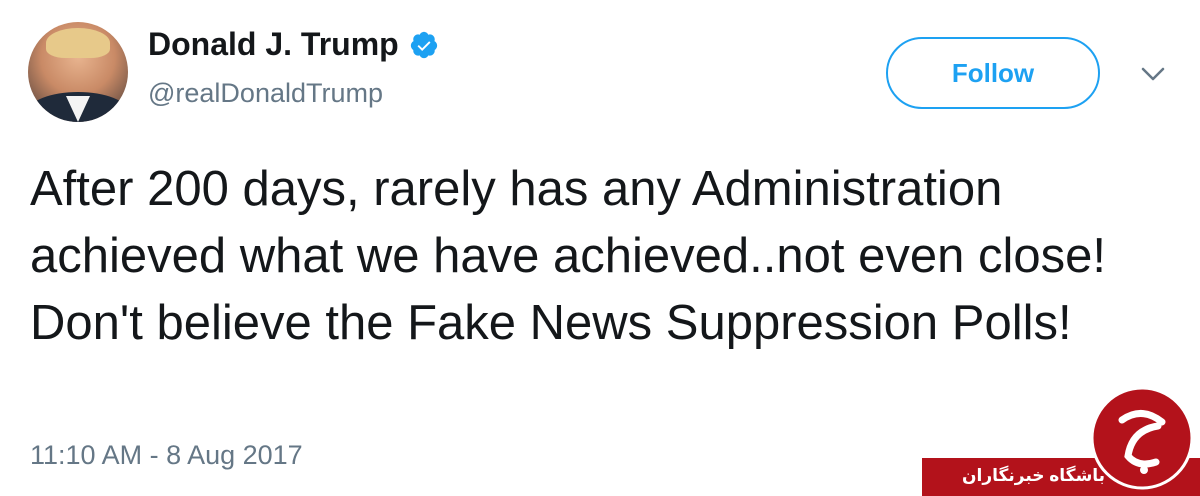 The height and width of the screenshot is (496, 1200). What do you see at coordinates (1034, 475) in the screenshot?
I see `watermark-text: باشگاه خبرنگاران` at bounding box center [1034, 475].